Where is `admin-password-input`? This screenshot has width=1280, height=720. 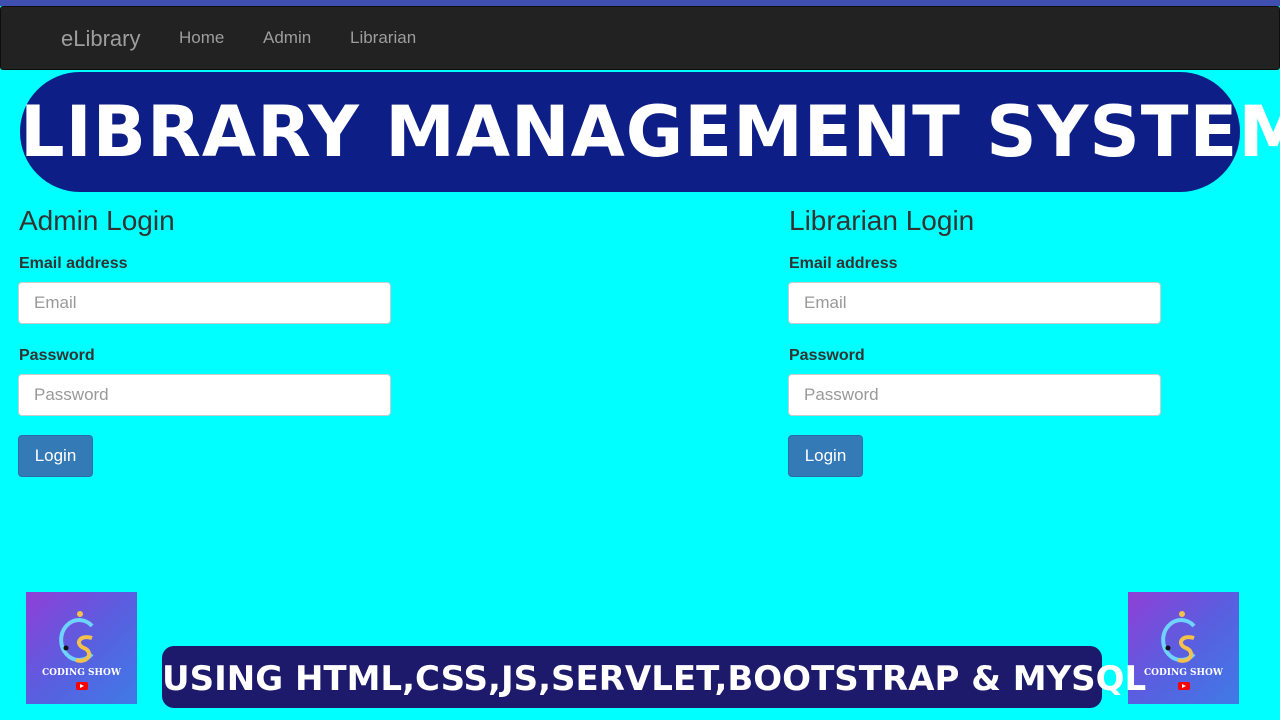 admin-password-input is located at coordinates (204, 395).